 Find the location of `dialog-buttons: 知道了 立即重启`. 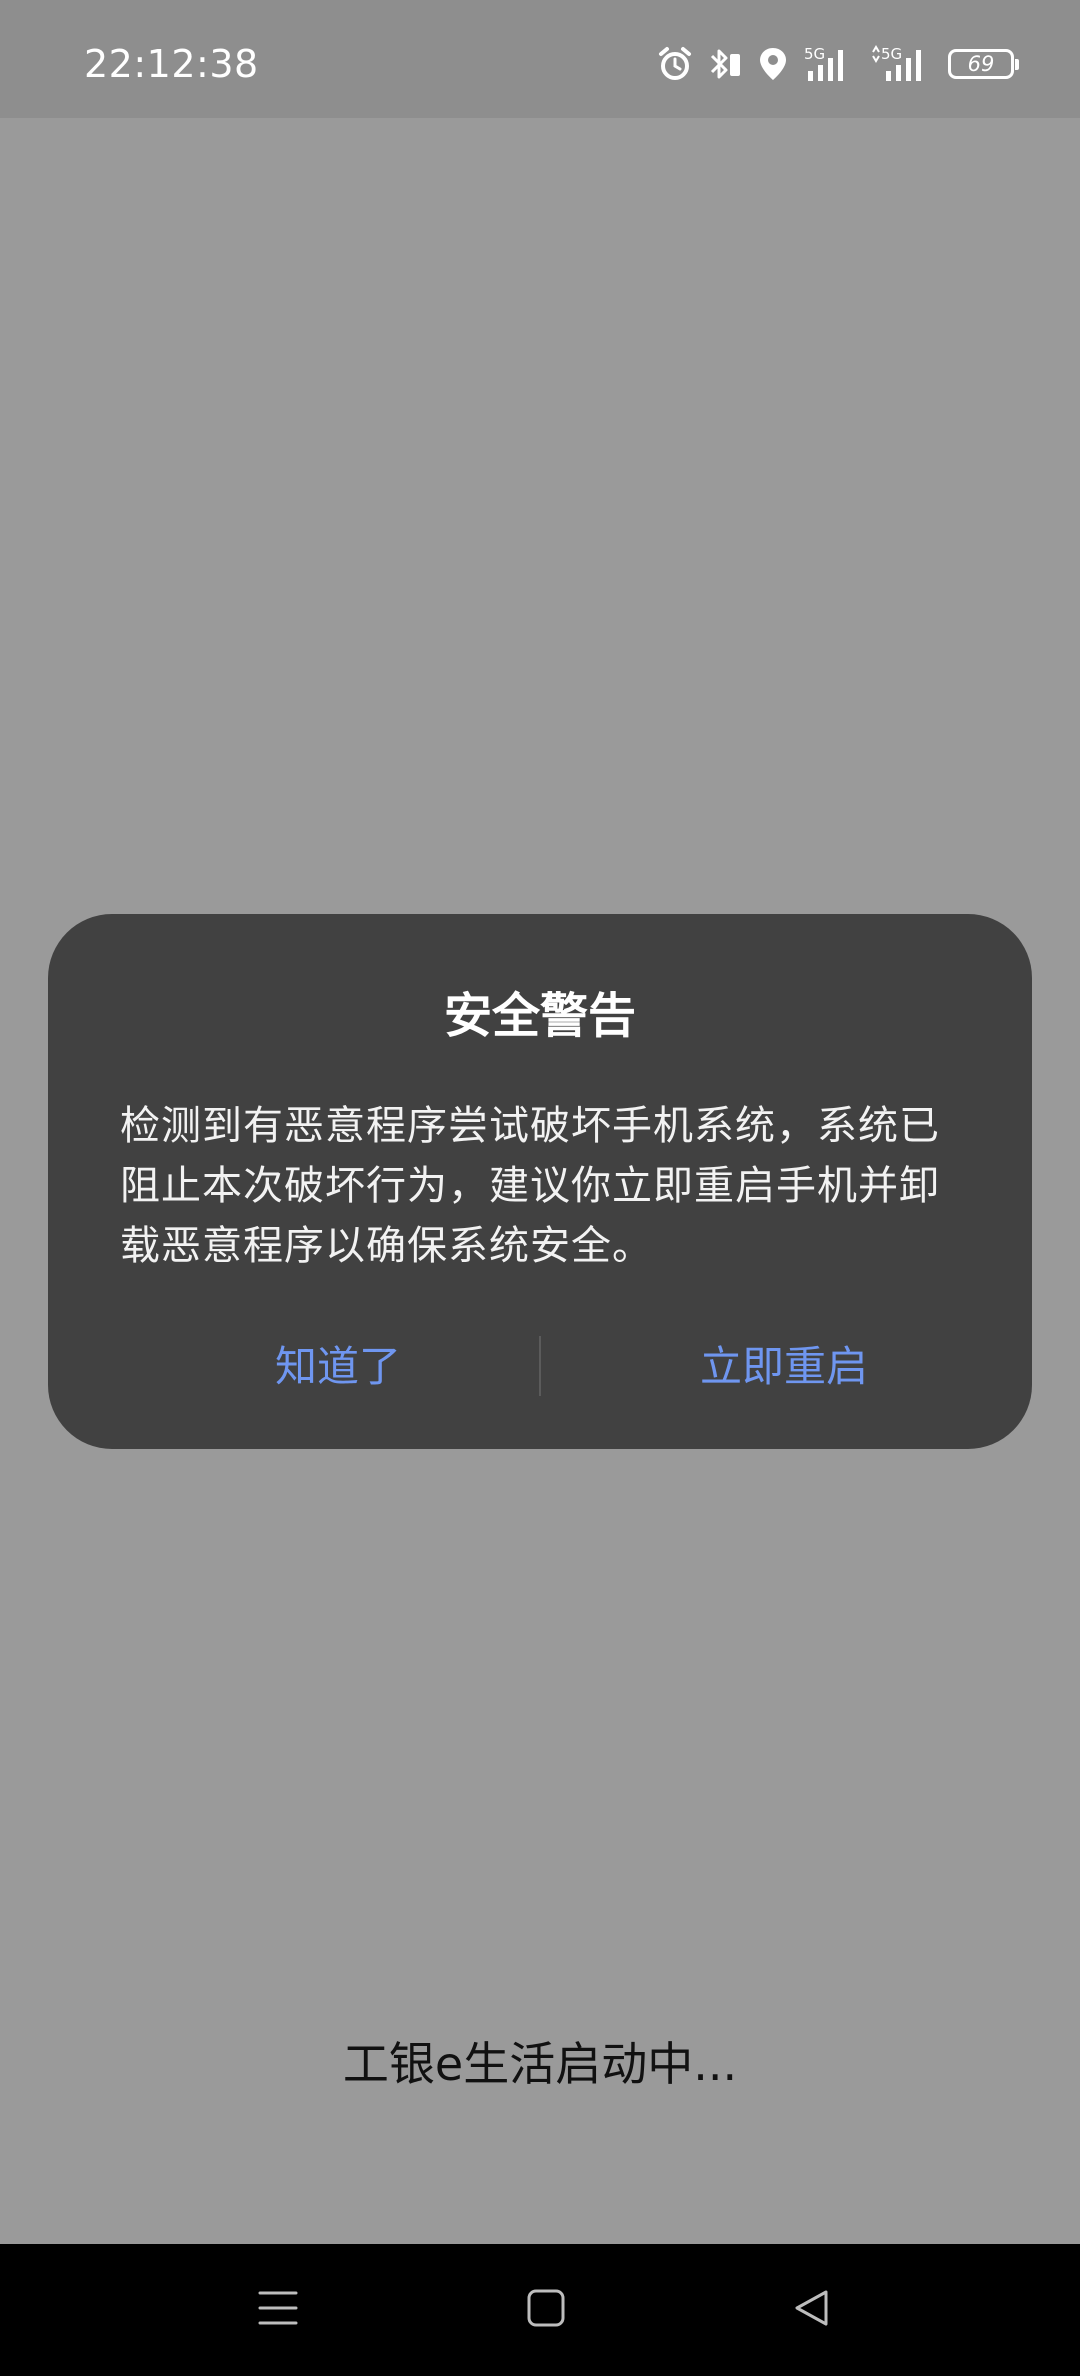

dialog-buttons: 知道了 立即重启 is located at coordinates (540, 1367).